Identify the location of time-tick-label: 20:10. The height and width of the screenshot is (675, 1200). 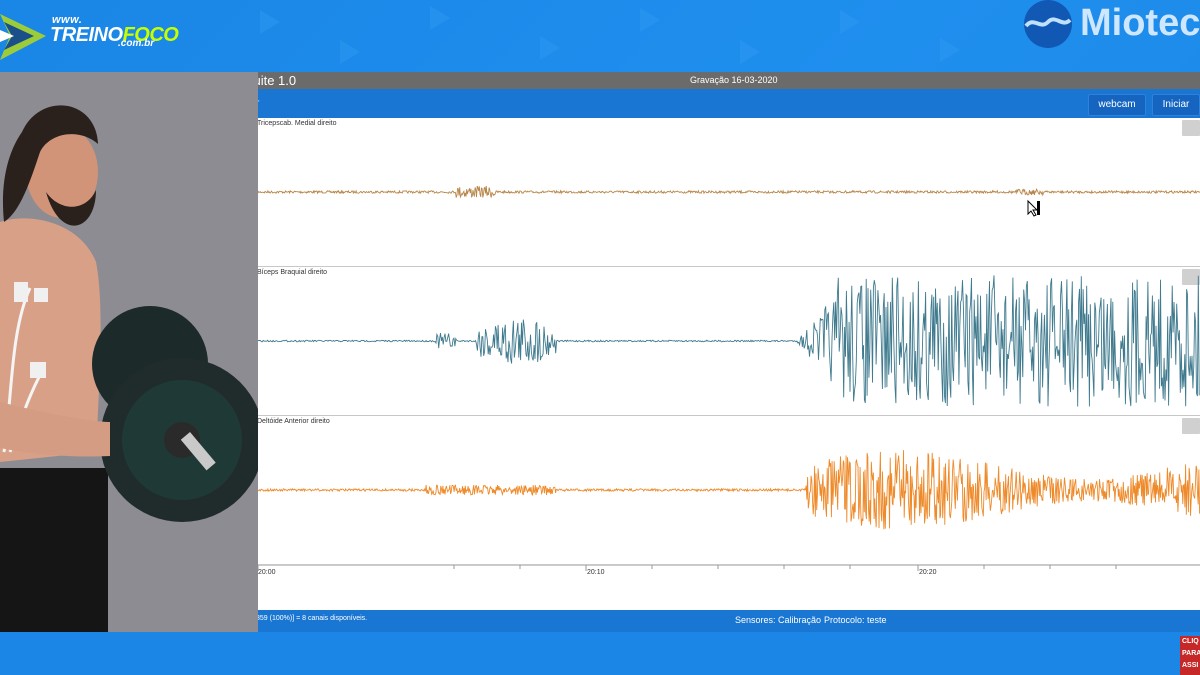
(596, 572).